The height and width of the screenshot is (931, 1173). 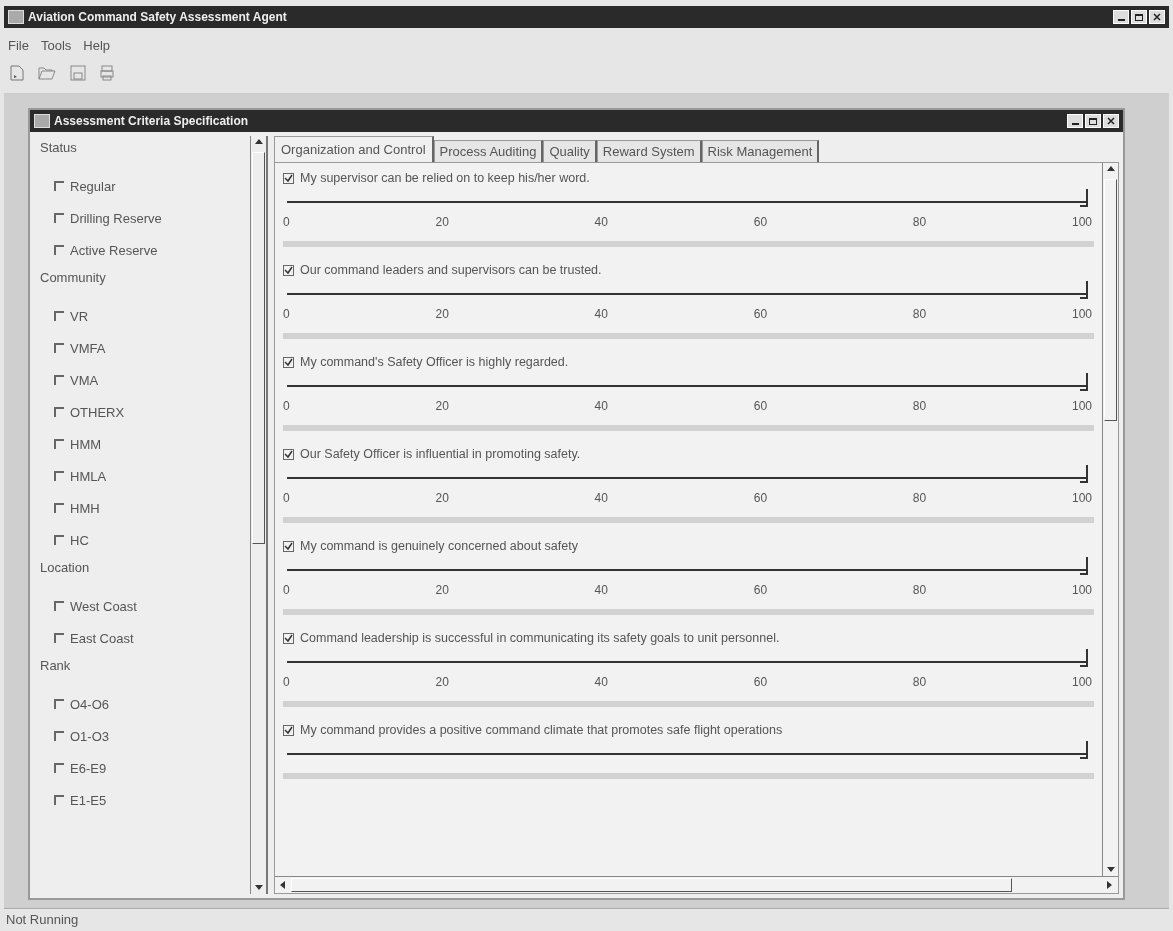 I want to click on question-checkbox: Our Safety Officer is influential in promoting safety., so click(x=688, y=454).